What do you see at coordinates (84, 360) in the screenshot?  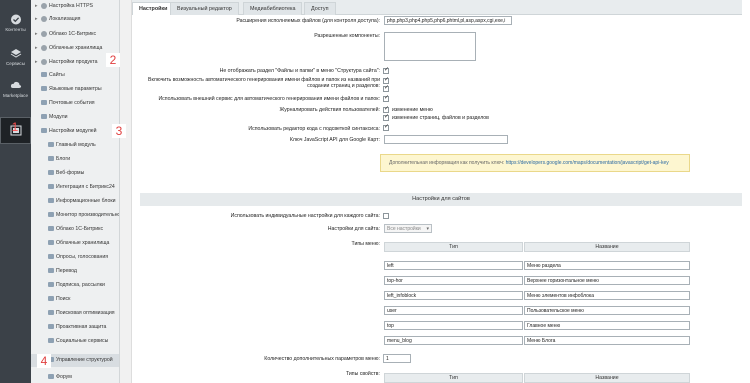 I see `tree-item-label: Управление структурой` at bounding box center [84, 360].